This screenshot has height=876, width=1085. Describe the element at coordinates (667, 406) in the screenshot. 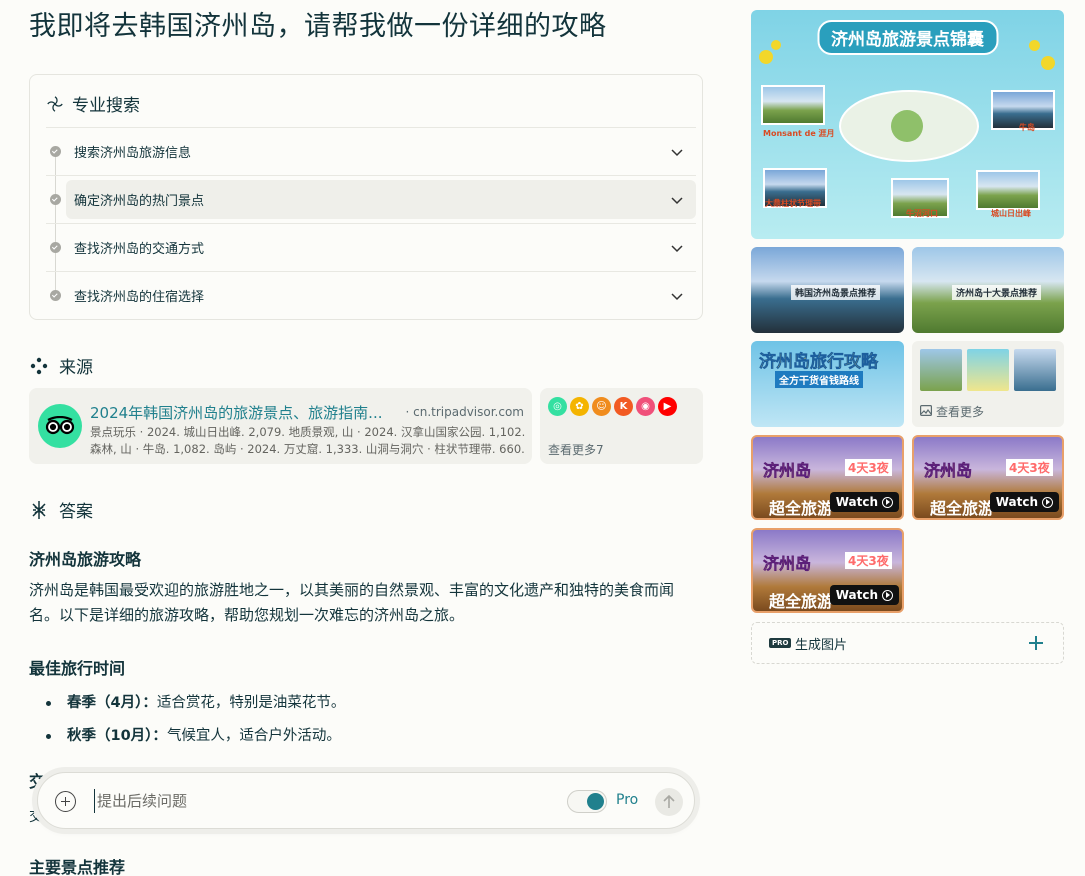

I see `youtube-favicon-icon: ▶` at that location.